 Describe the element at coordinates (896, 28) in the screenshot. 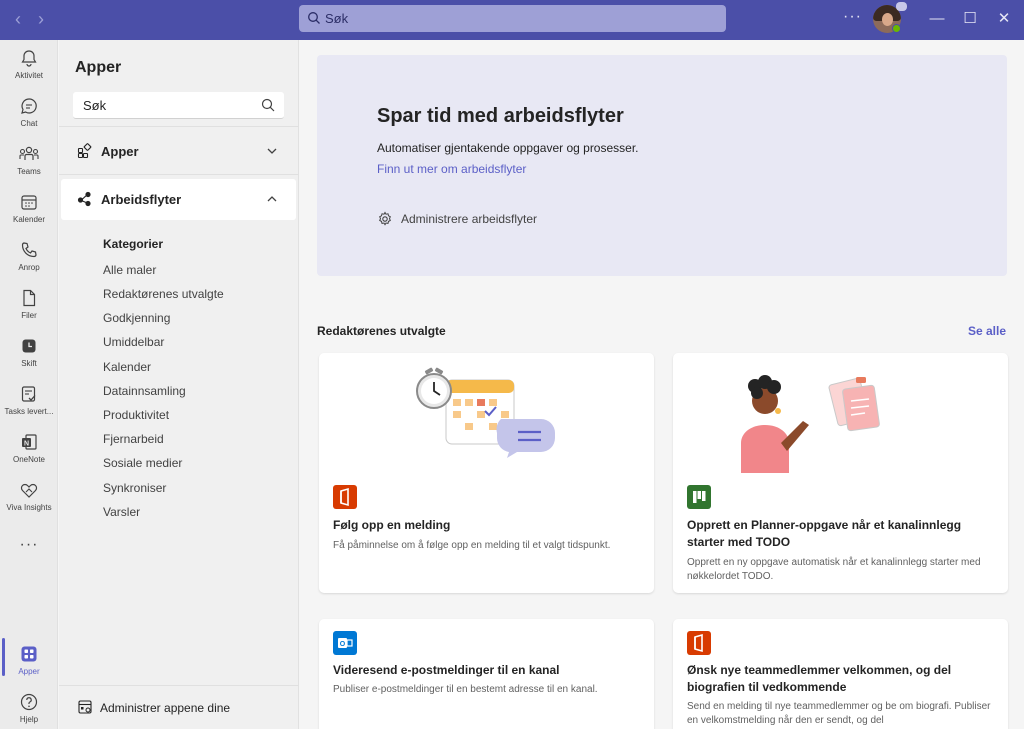

I see `presence-status-icon` at that location.